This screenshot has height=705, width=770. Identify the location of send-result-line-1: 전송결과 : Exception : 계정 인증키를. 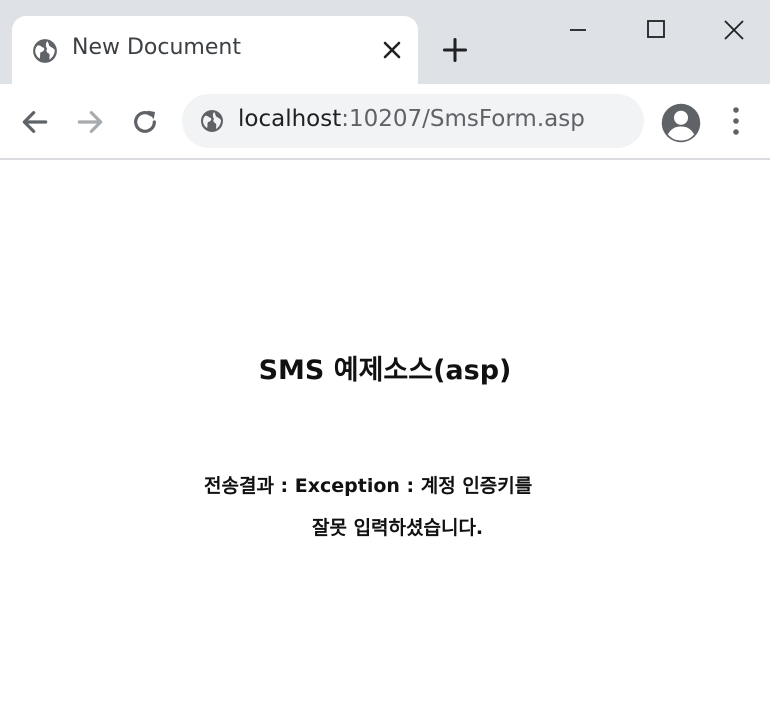
(368, 484).